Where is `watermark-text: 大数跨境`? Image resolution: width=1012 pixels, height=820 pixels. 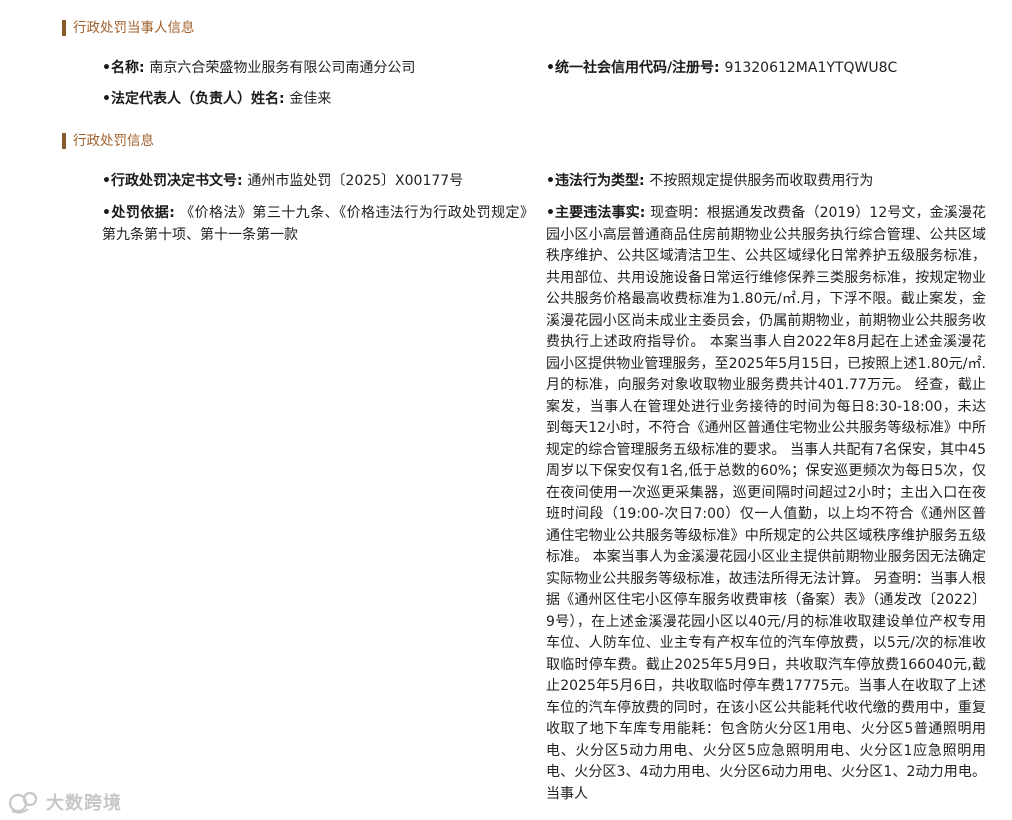
watermark-text: 大数跨境 is located at coordinates (84, 803).